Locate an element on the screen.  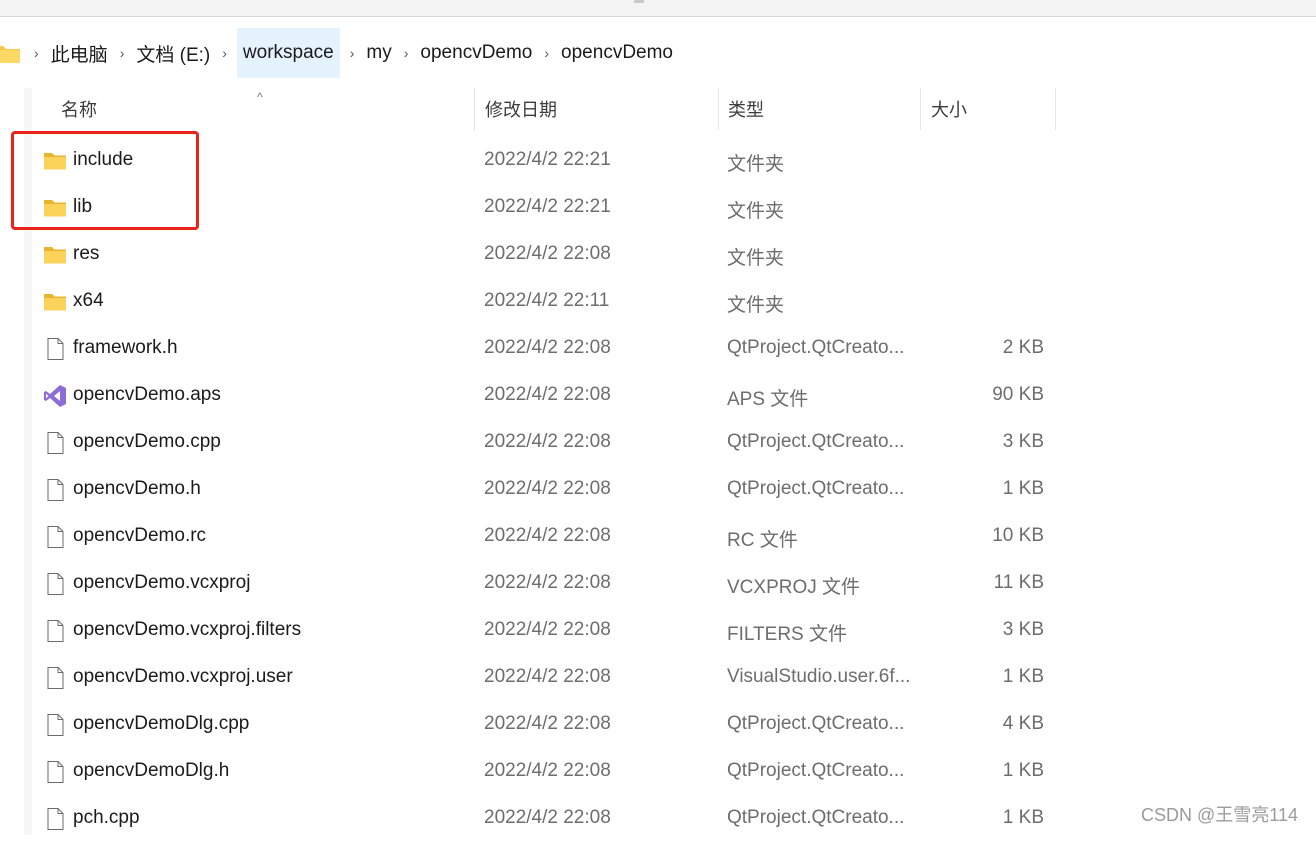
file-type: FILTERS 文件 is located at coordinates (787, 634).